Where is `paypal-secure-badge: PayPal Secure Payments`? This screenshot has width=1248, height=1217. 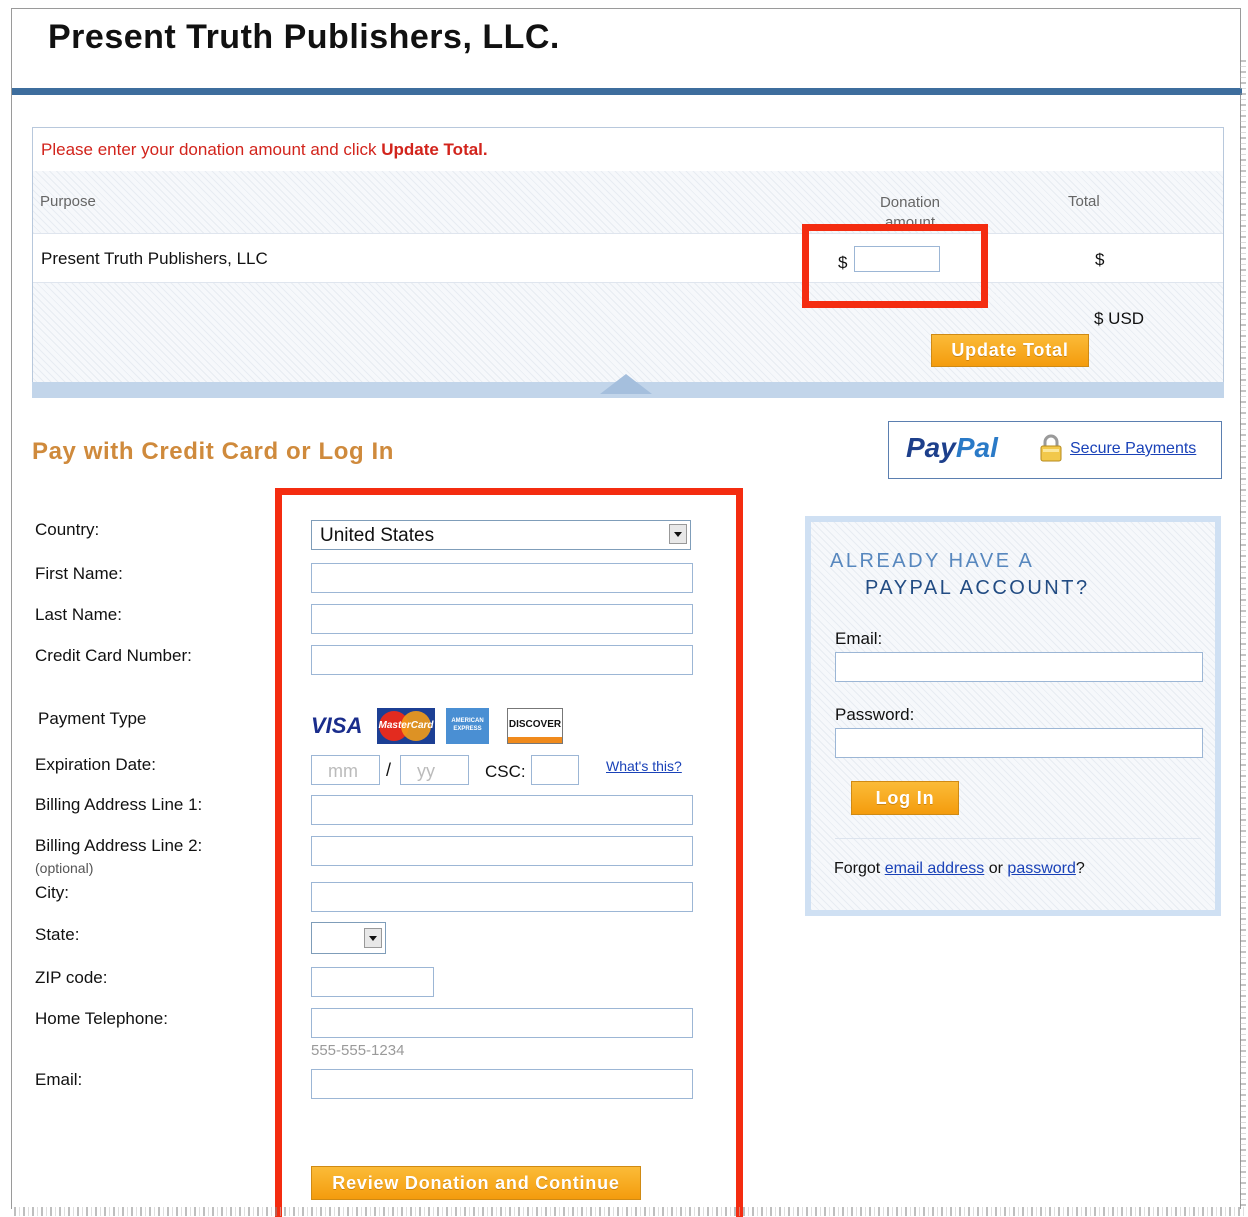
paypal-secure-badge: PayPal Secure Payments is located at coordinates (1055, 450).